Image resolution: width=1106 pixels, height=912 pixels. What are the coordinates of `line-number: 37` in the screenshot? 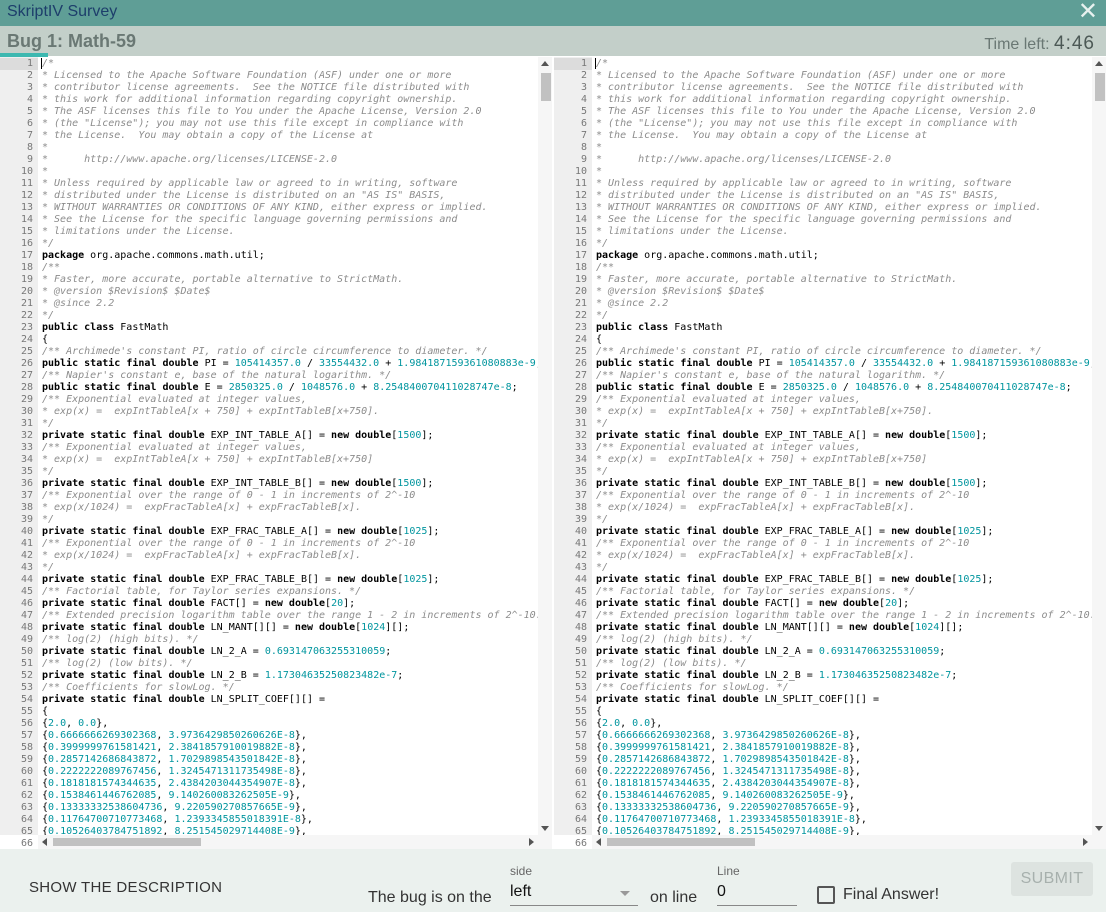 It's located at (580, 495).